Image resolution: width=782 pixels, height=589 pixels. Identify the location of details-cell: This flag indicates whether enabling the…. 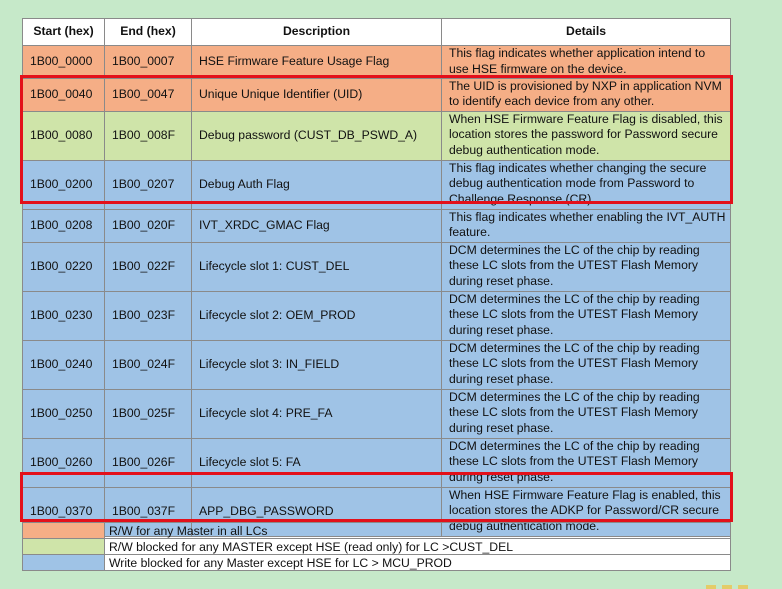
(586, 225).